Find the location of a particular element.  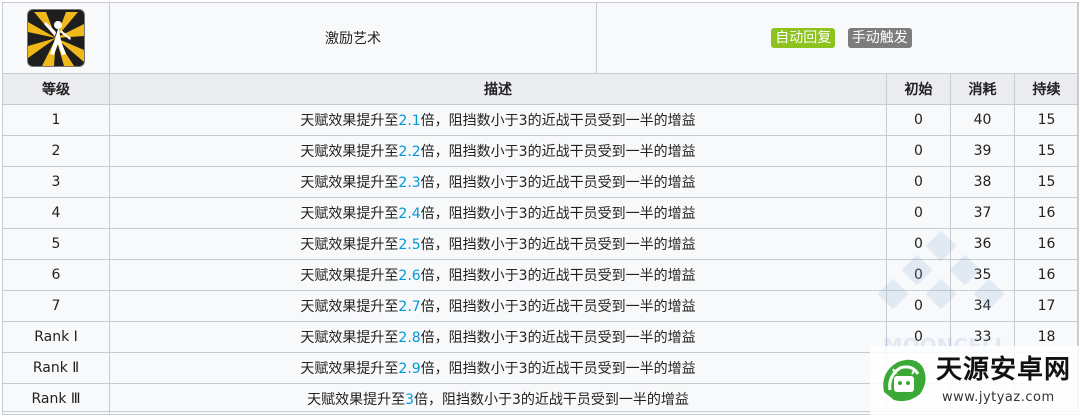

brand-url: www.jytyaz.com is located at coordinates (998, 397).